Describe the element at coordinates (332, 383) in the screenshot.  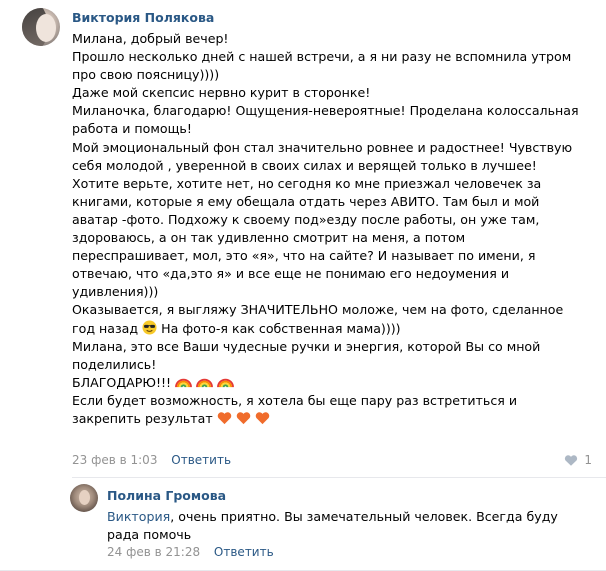
I see `comment-line-emoji: БЛАГОДАРЮ!!!` at that location.